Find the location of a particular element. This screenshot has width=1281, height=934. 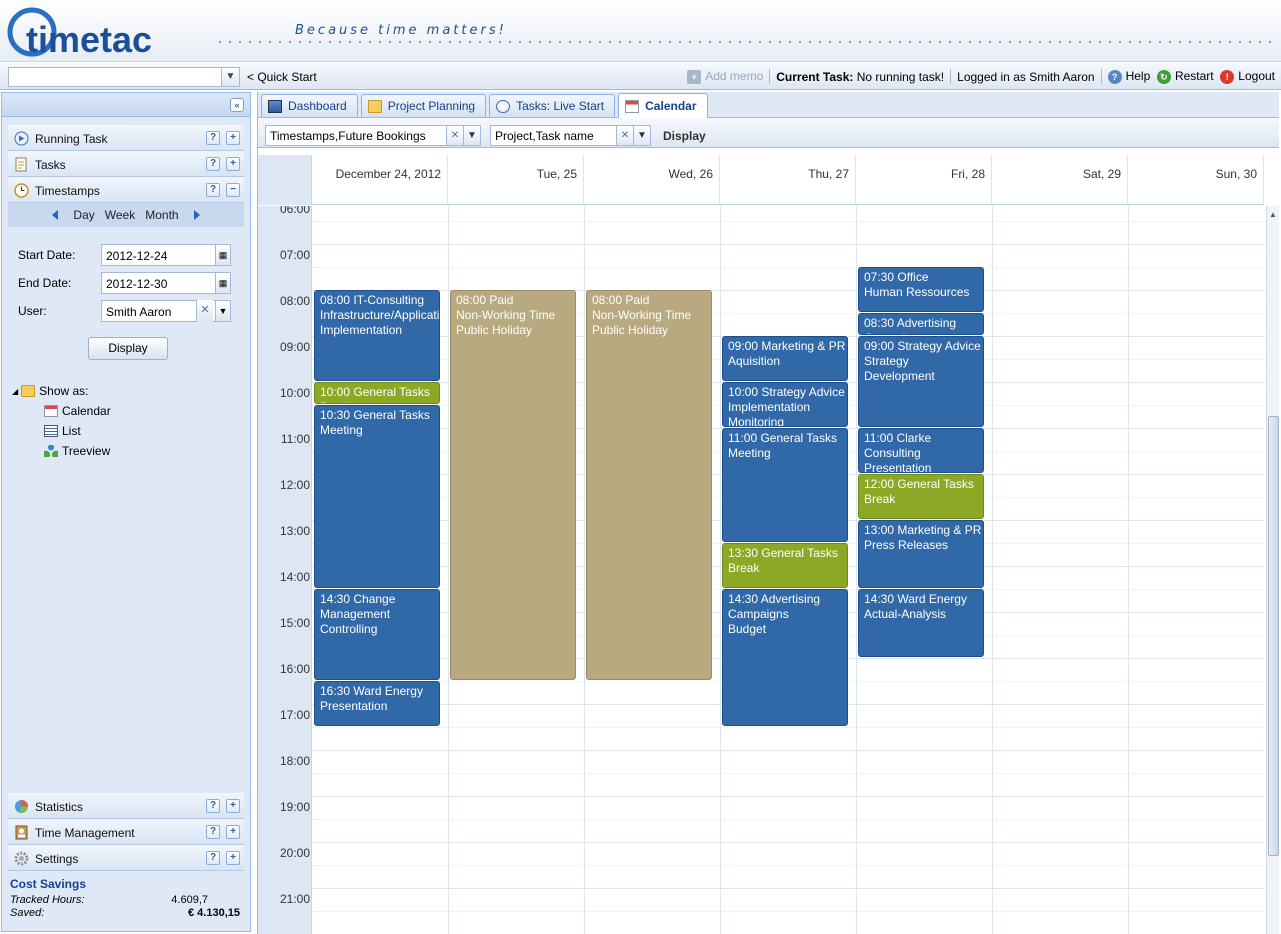

logout-button: ! Logout is located at coordinates (1247, 76).